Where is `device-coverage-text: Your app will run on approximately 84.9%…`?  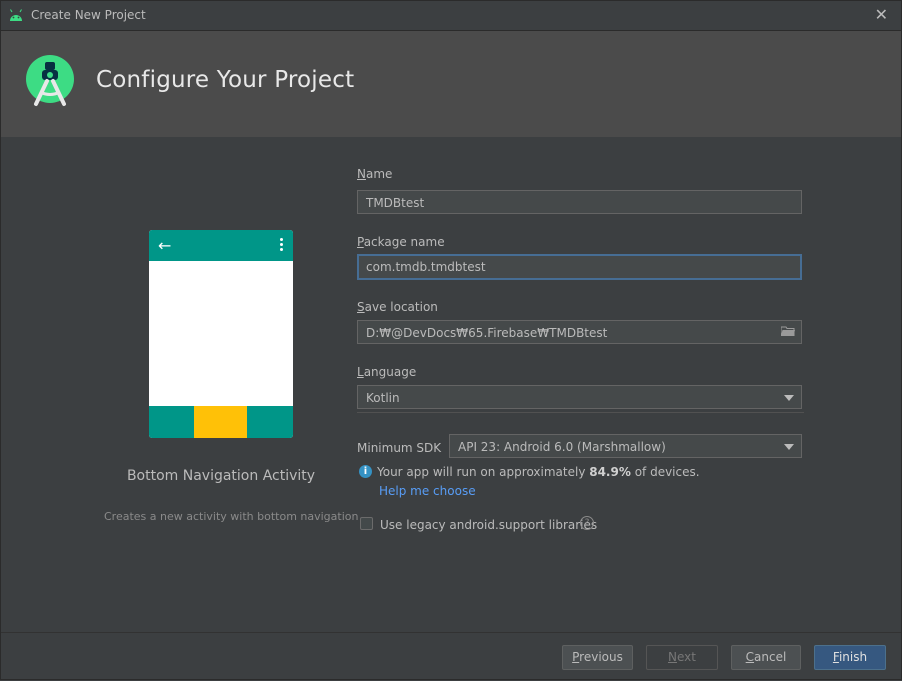
device-coverage-text: Your app will run on approximately 84.9%… is located at coordinates (538, 472).